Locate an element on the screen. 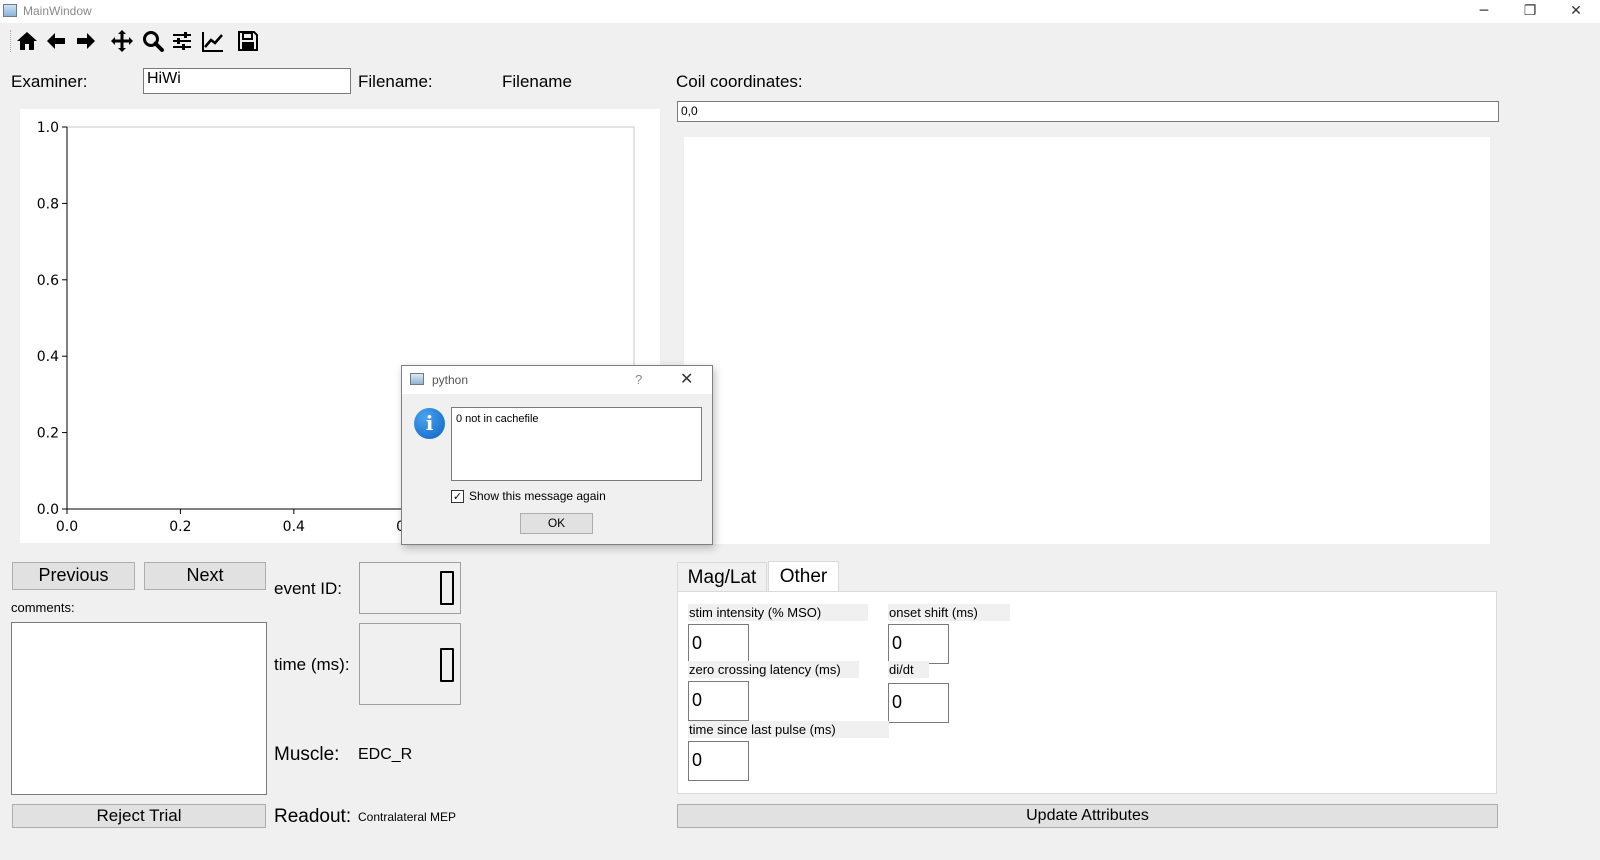 The height and width of the screenshot is (860, 1600). y-tick-label: 0.4 is located at coordinates (48, 357).